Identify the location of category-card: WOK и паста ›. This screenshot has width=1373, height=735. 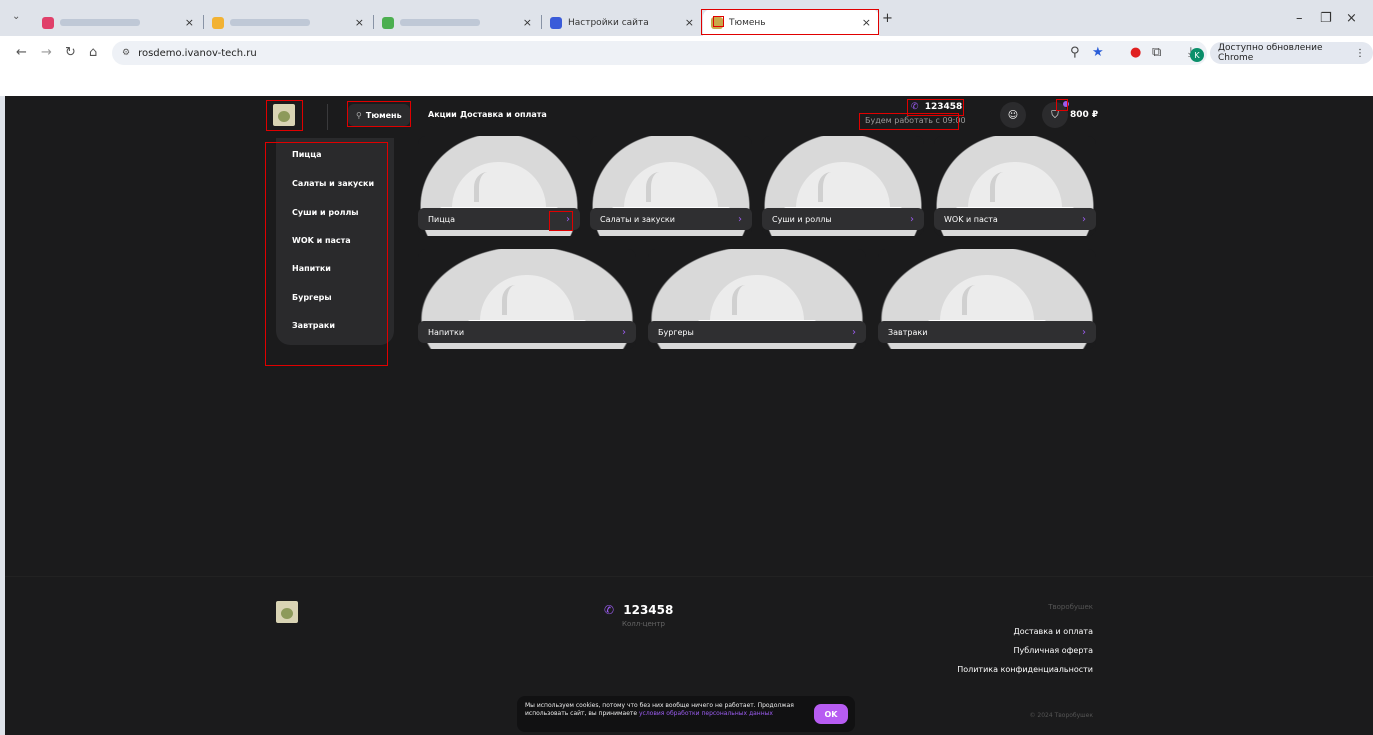
(1015, 186).